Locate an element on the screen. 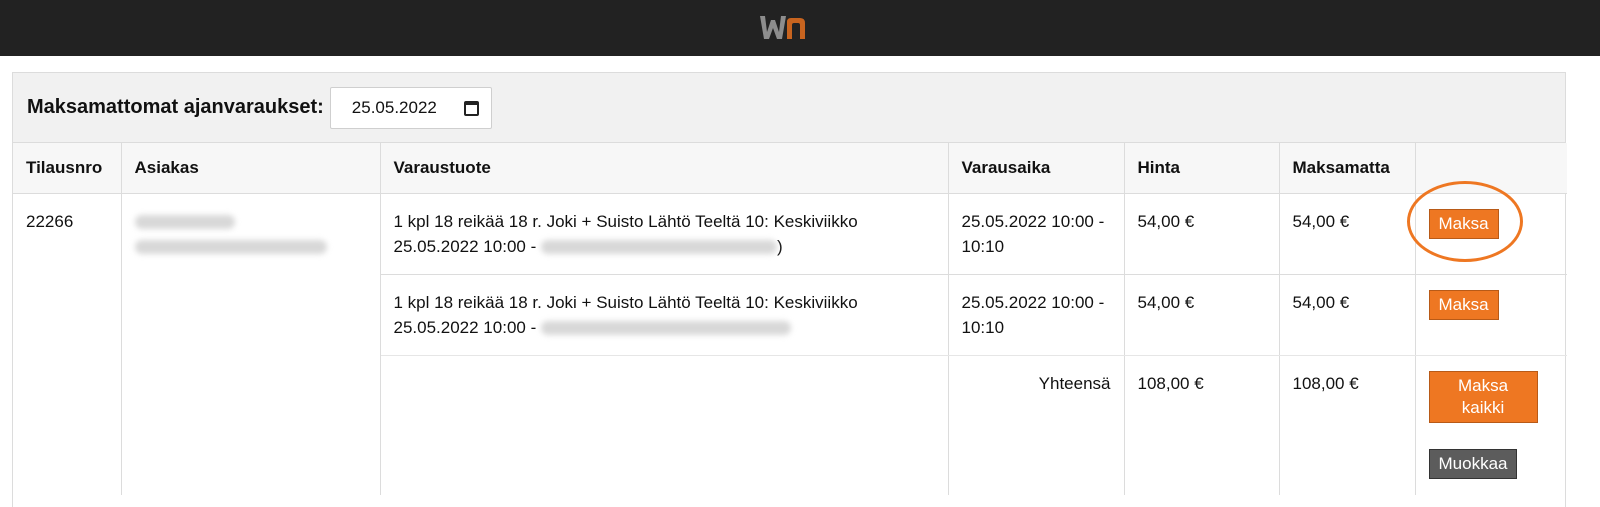 This screenshot has height=507, width=1600. column-header-price: Hinta is located at coordinates (1202, 168).